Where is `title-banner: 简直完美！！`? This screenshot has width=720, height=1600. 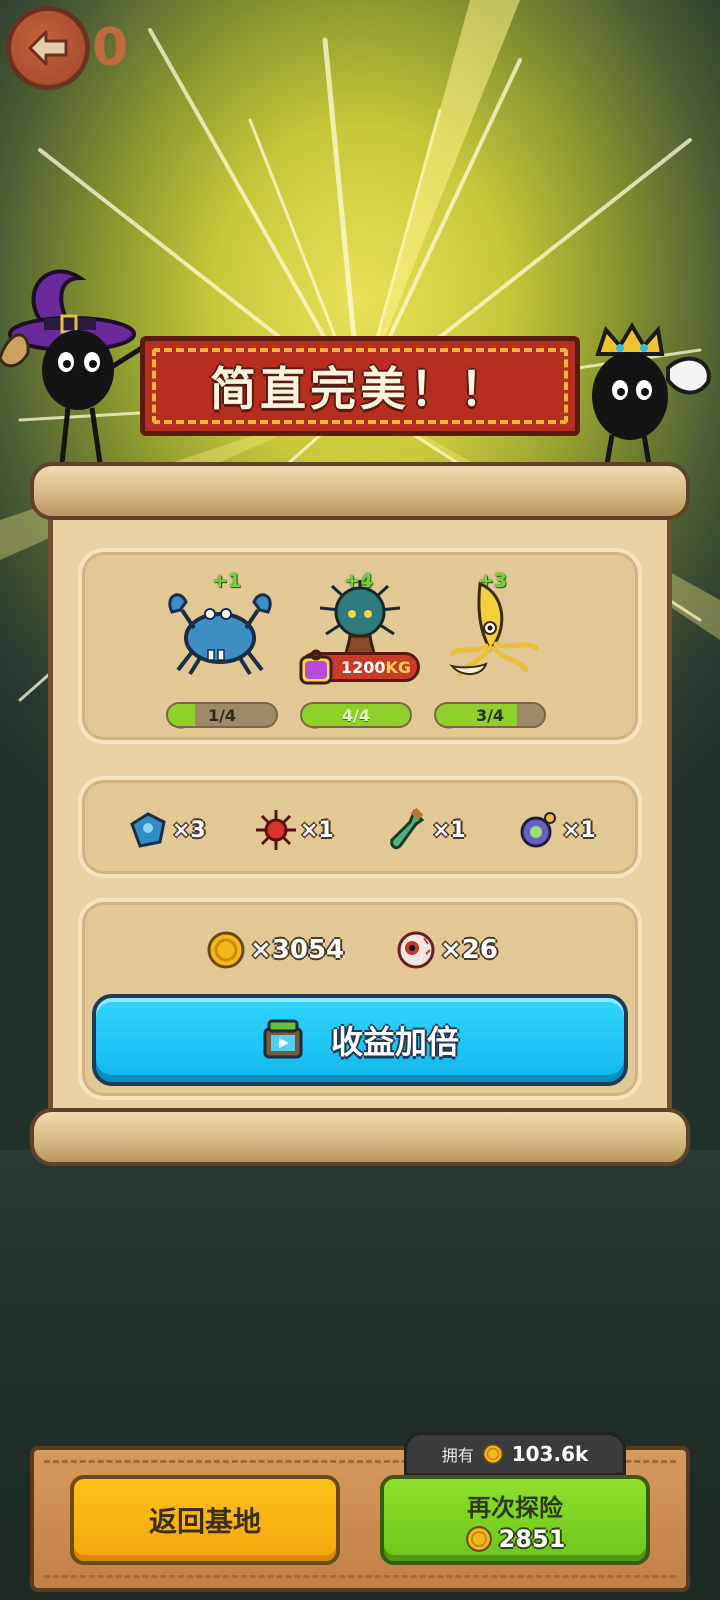 title-banner: 简直完美！！ is located at coordinates (360, 386).